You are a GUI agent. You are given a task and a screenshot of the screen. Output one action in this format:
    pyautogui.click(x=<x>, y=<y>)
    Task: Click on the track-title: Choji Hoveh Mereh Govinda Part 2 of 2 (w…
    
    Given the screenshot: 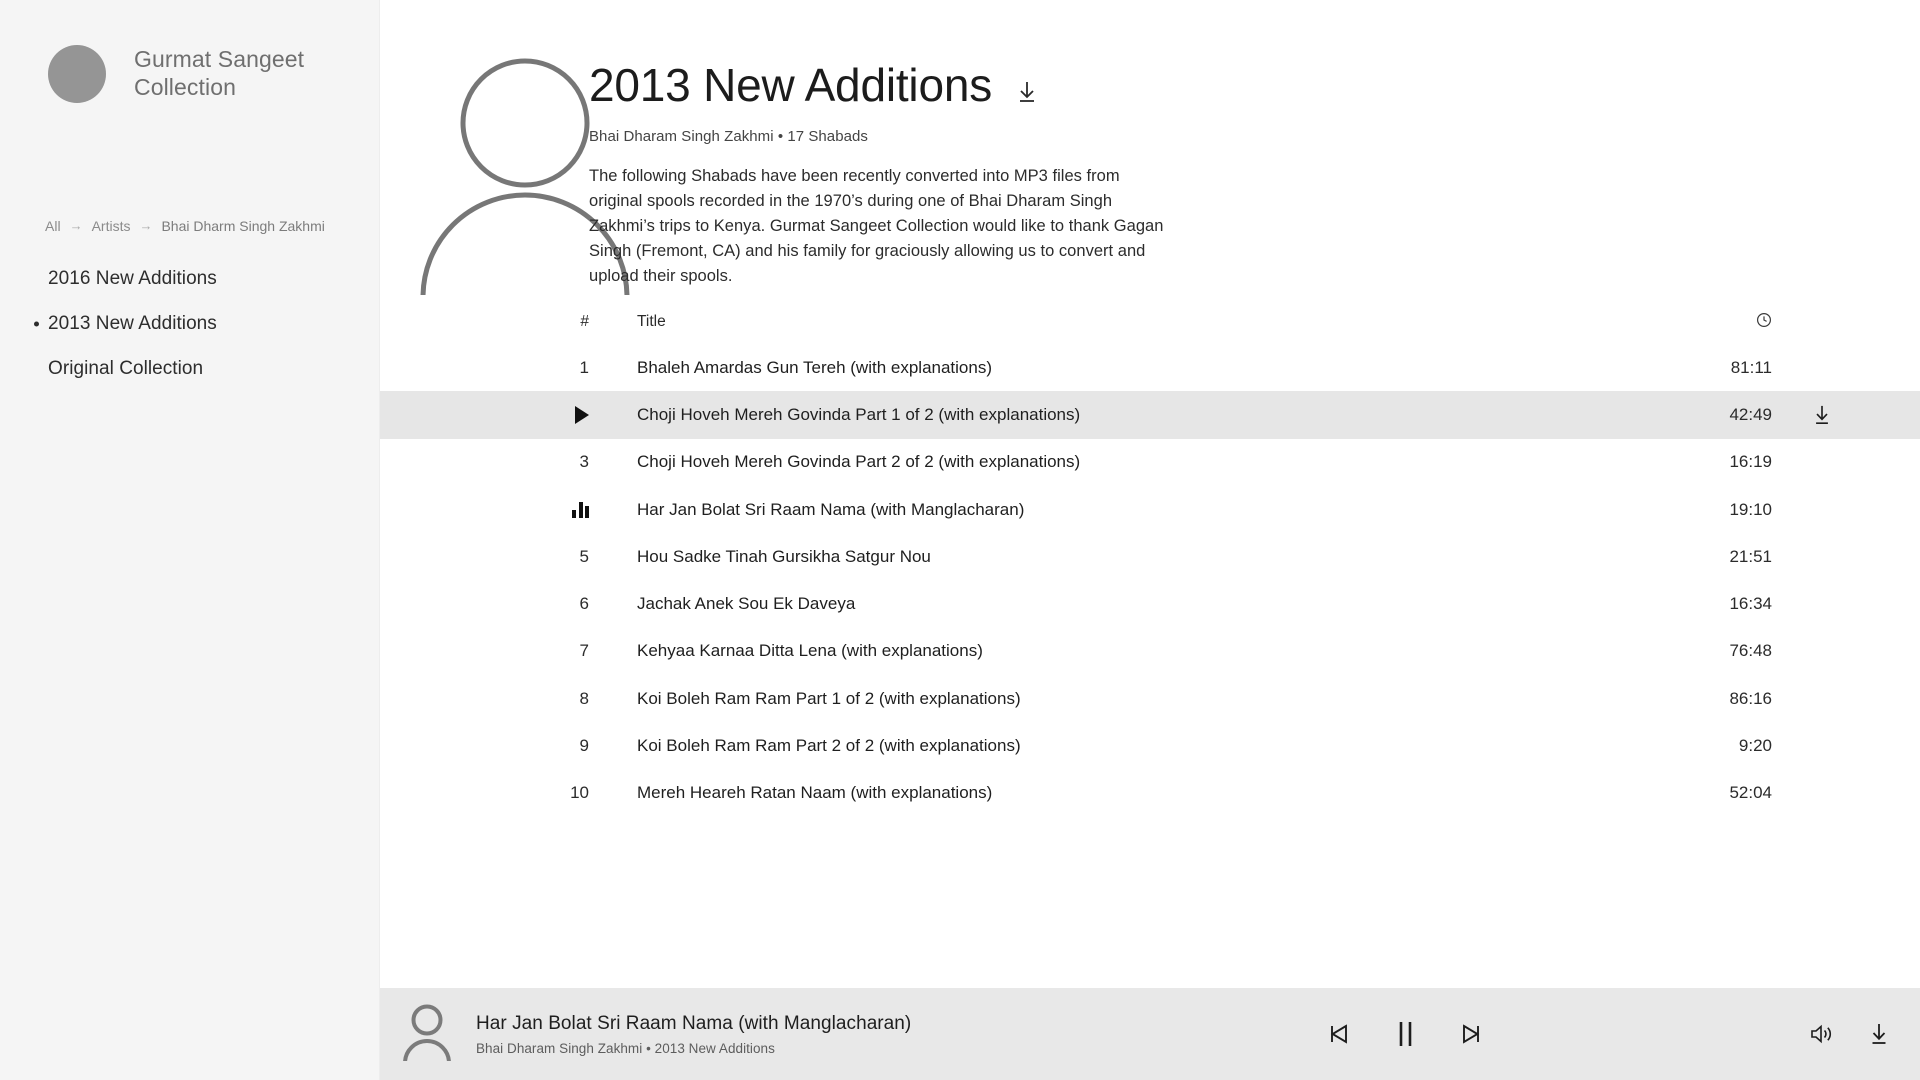 What is the action you would take?
    pyautogui.click(x=859, y=462)
    